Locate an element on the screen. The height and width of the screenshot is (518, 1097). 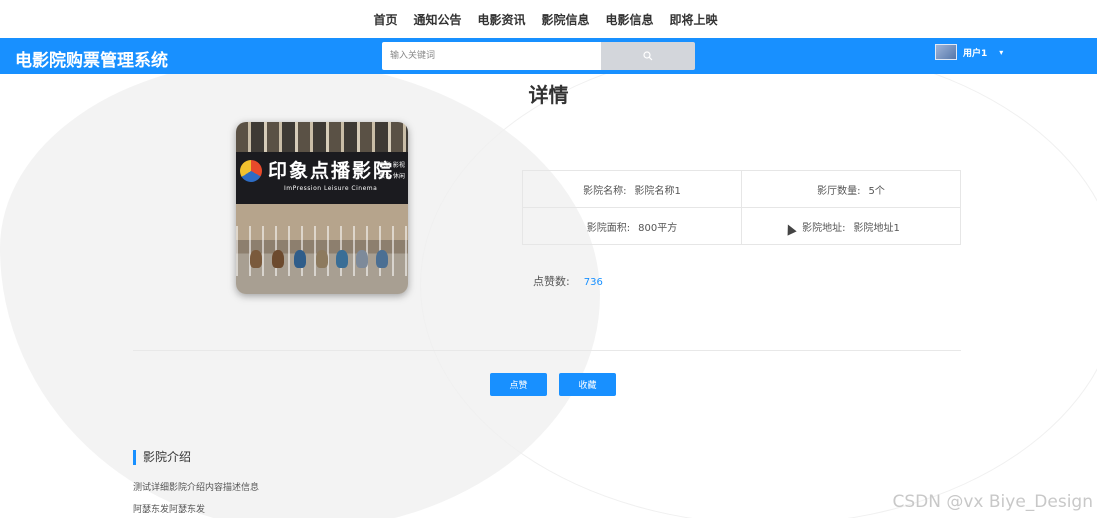
search-box is located at coordinates (538, 56).